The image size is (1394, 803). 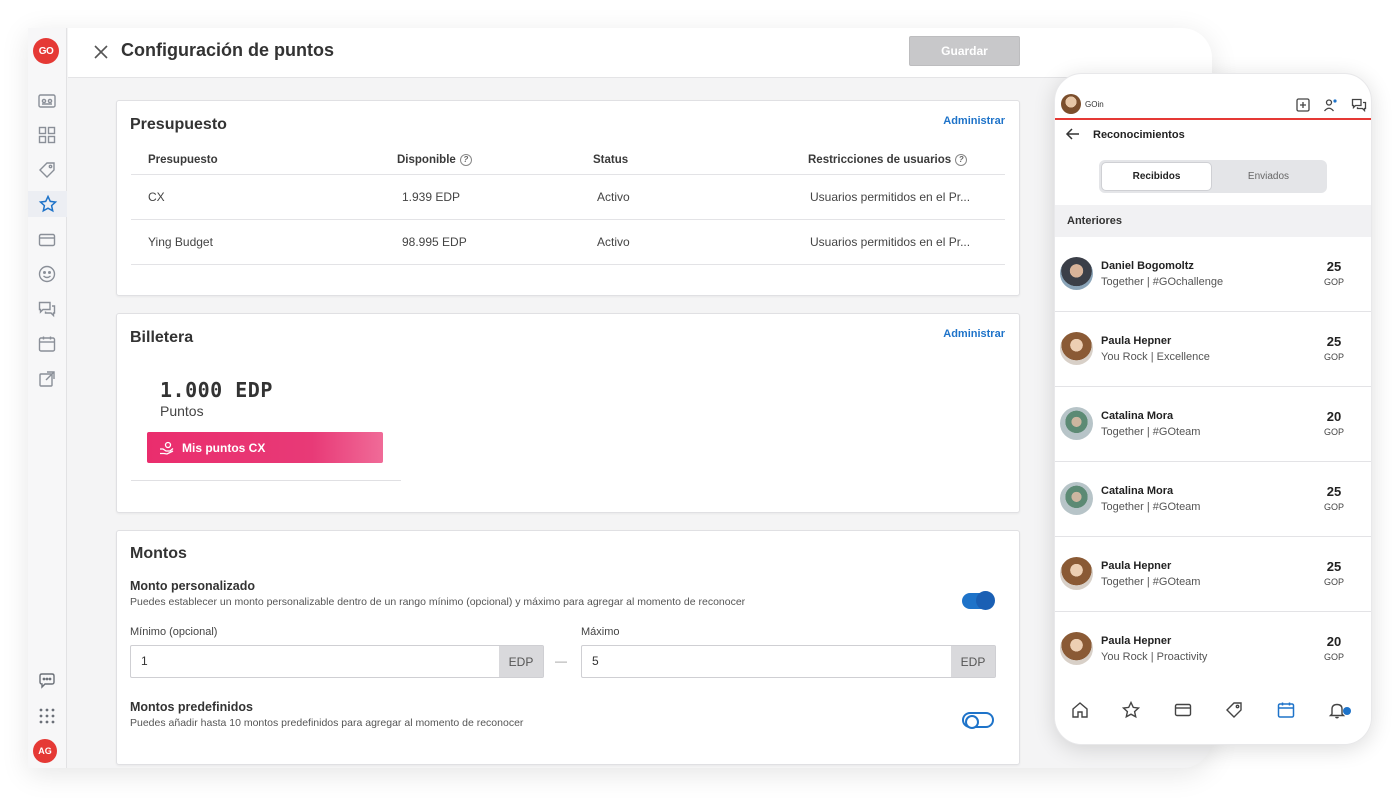 What do you see at coordinates (595, 661) in the screenshot?
I see `max-amount-value: 5` at bounding box center [595, 661].